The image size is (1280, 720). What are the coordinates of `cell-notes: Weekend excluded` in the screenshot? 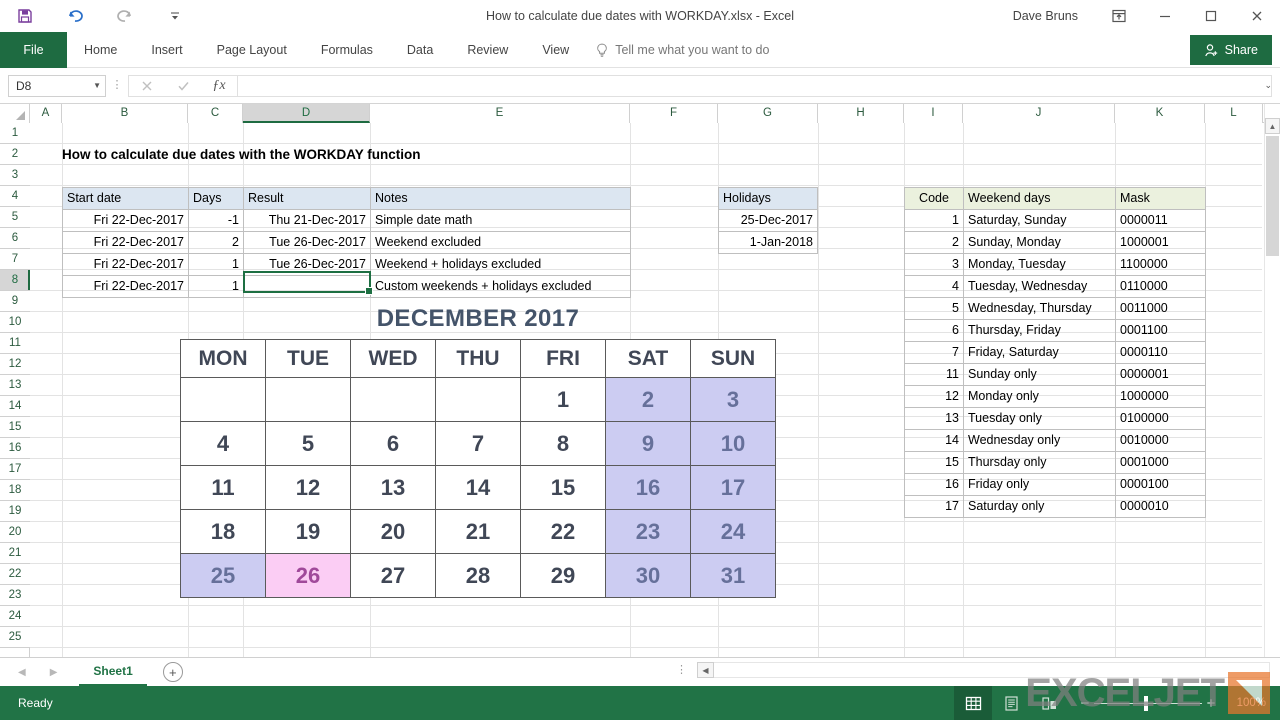 It's located at (500, 242).